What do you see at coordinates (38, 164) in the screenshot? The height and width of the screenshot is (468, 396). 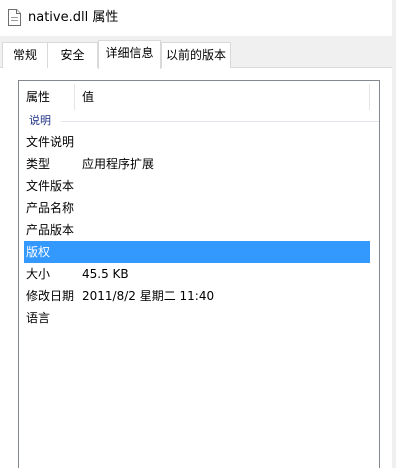 I see `property-name: 类型` at bounding box center [38, 164].